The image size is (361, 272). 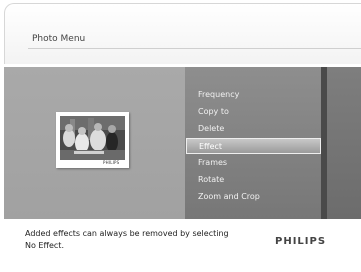 I want to click on photo-image, so click(x=92, y=138).